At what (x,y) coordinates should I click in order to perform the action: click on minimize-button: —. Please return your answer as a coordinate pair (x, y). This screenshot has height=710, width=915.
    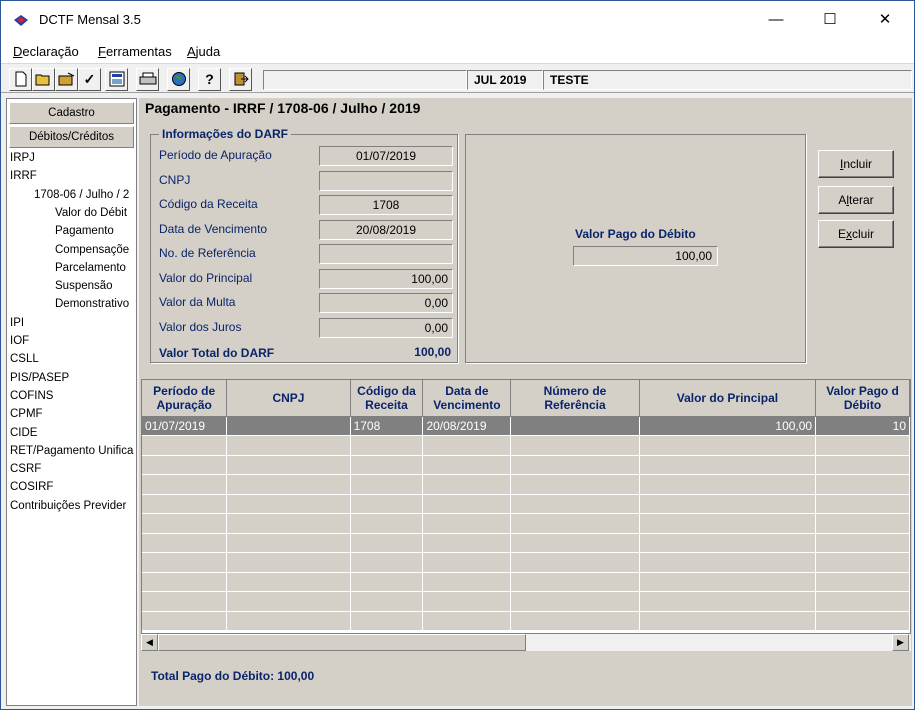
    Looking at the image, I should click on (776, 20).